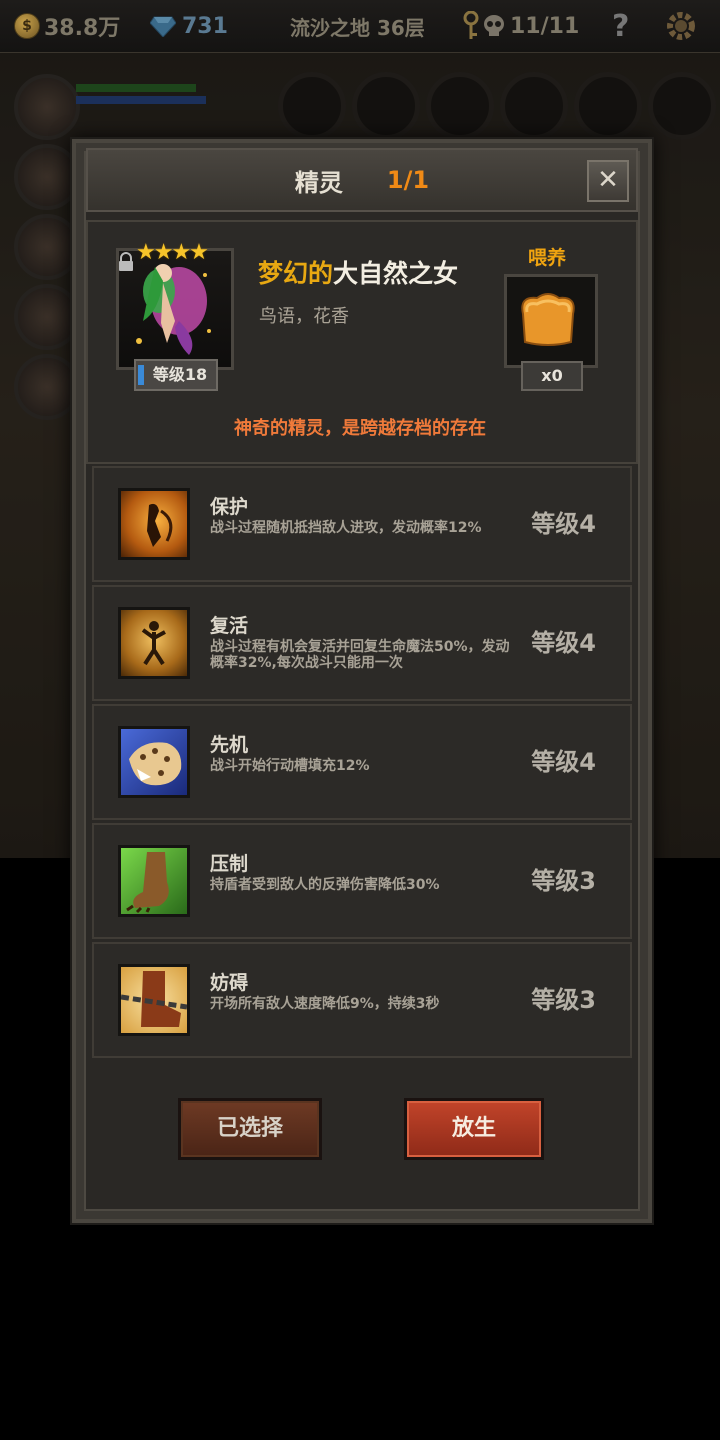  I want to click on spirit-level: 等级18, so click(180, 374).